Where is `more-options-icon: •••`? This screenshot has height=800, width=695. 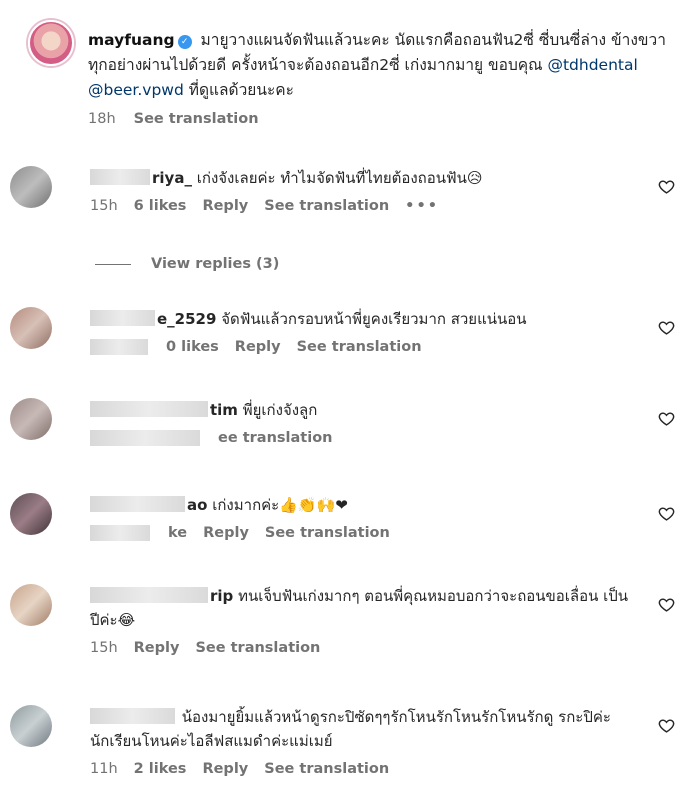 more-options-icon: ••• is located at coordinates (422, 206).